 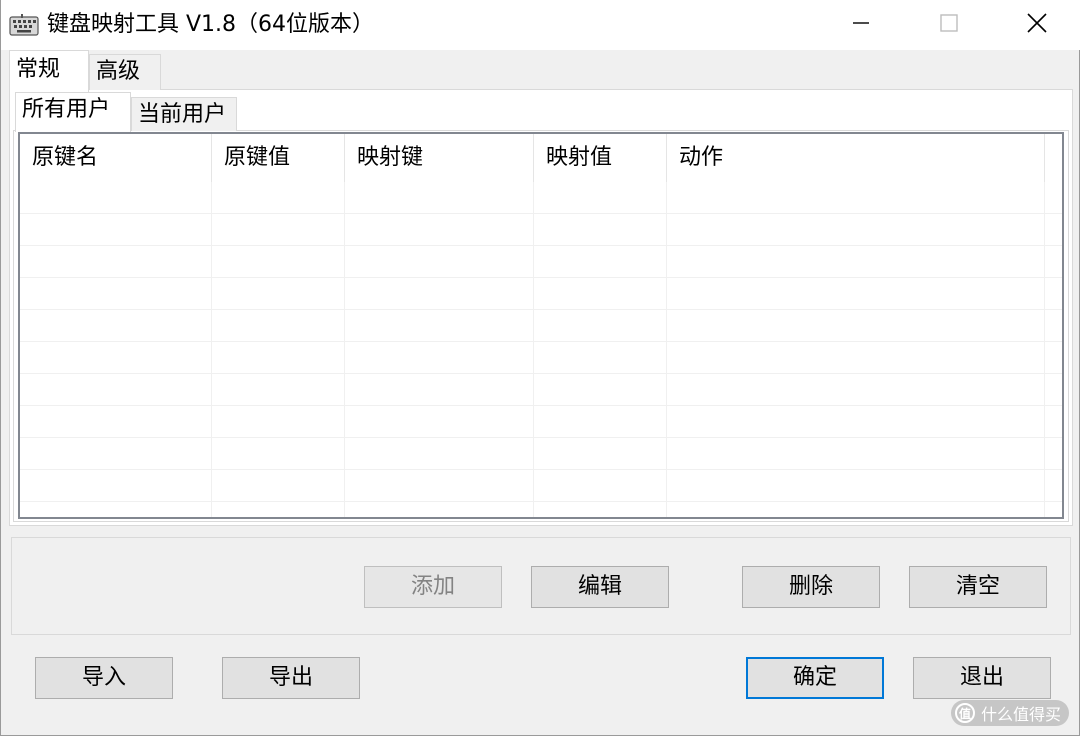 I want to click on delete-button: 删除, so click(x=811, y=587).